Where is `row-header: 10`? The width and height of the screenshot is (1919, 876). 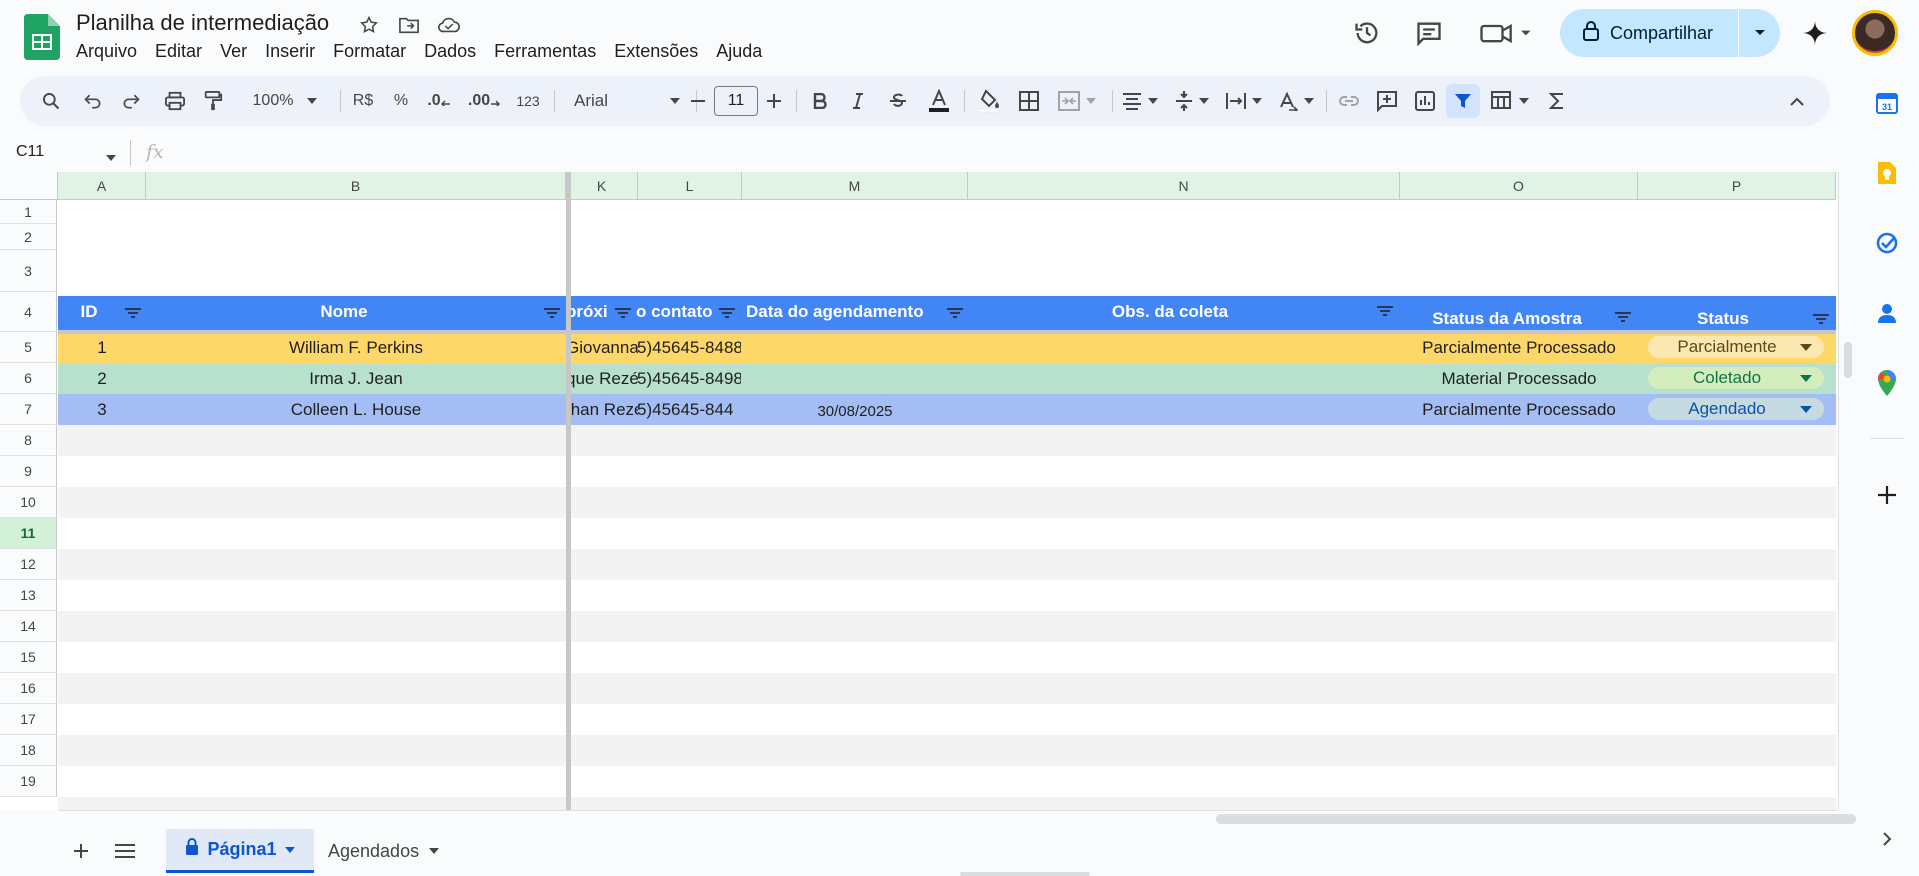 row-header: 10 is located at coordinates (28, 502).